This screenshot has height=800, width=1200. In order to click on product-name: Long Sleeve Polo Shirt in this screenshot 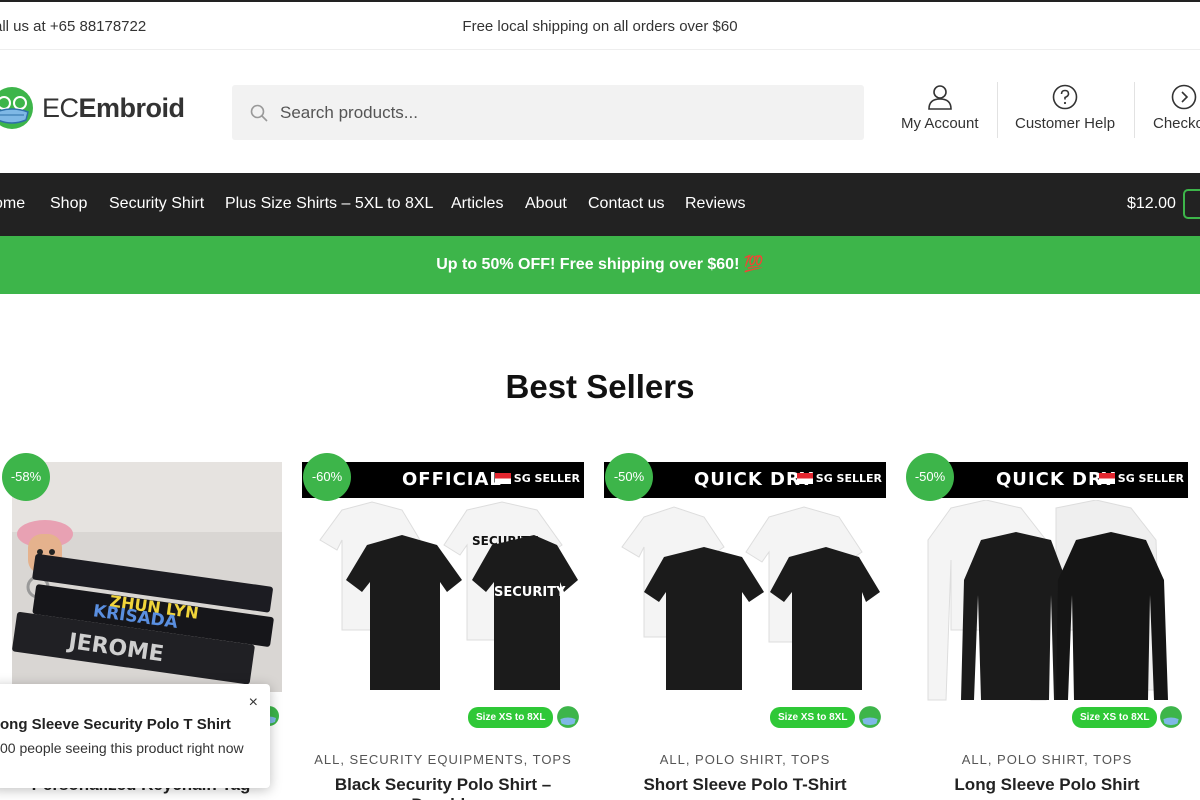, I will do `click(1047, 785)`.